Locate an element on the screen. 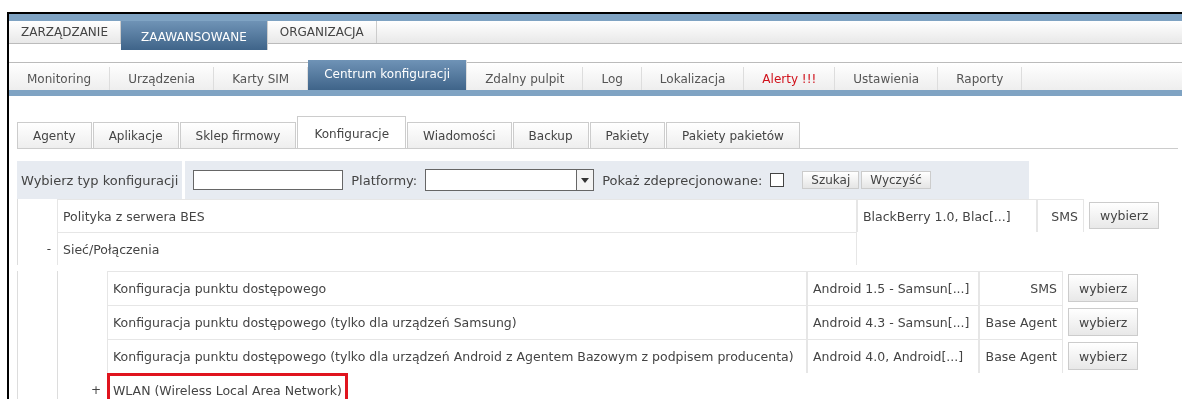  main-tab: ZARZĄDZANIE is located at coordinates (65, 32).